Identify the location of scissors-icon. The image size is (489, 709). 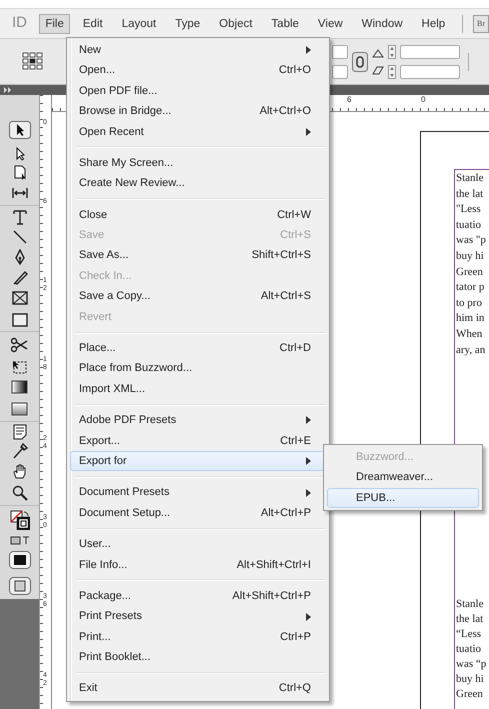
(19, 344).